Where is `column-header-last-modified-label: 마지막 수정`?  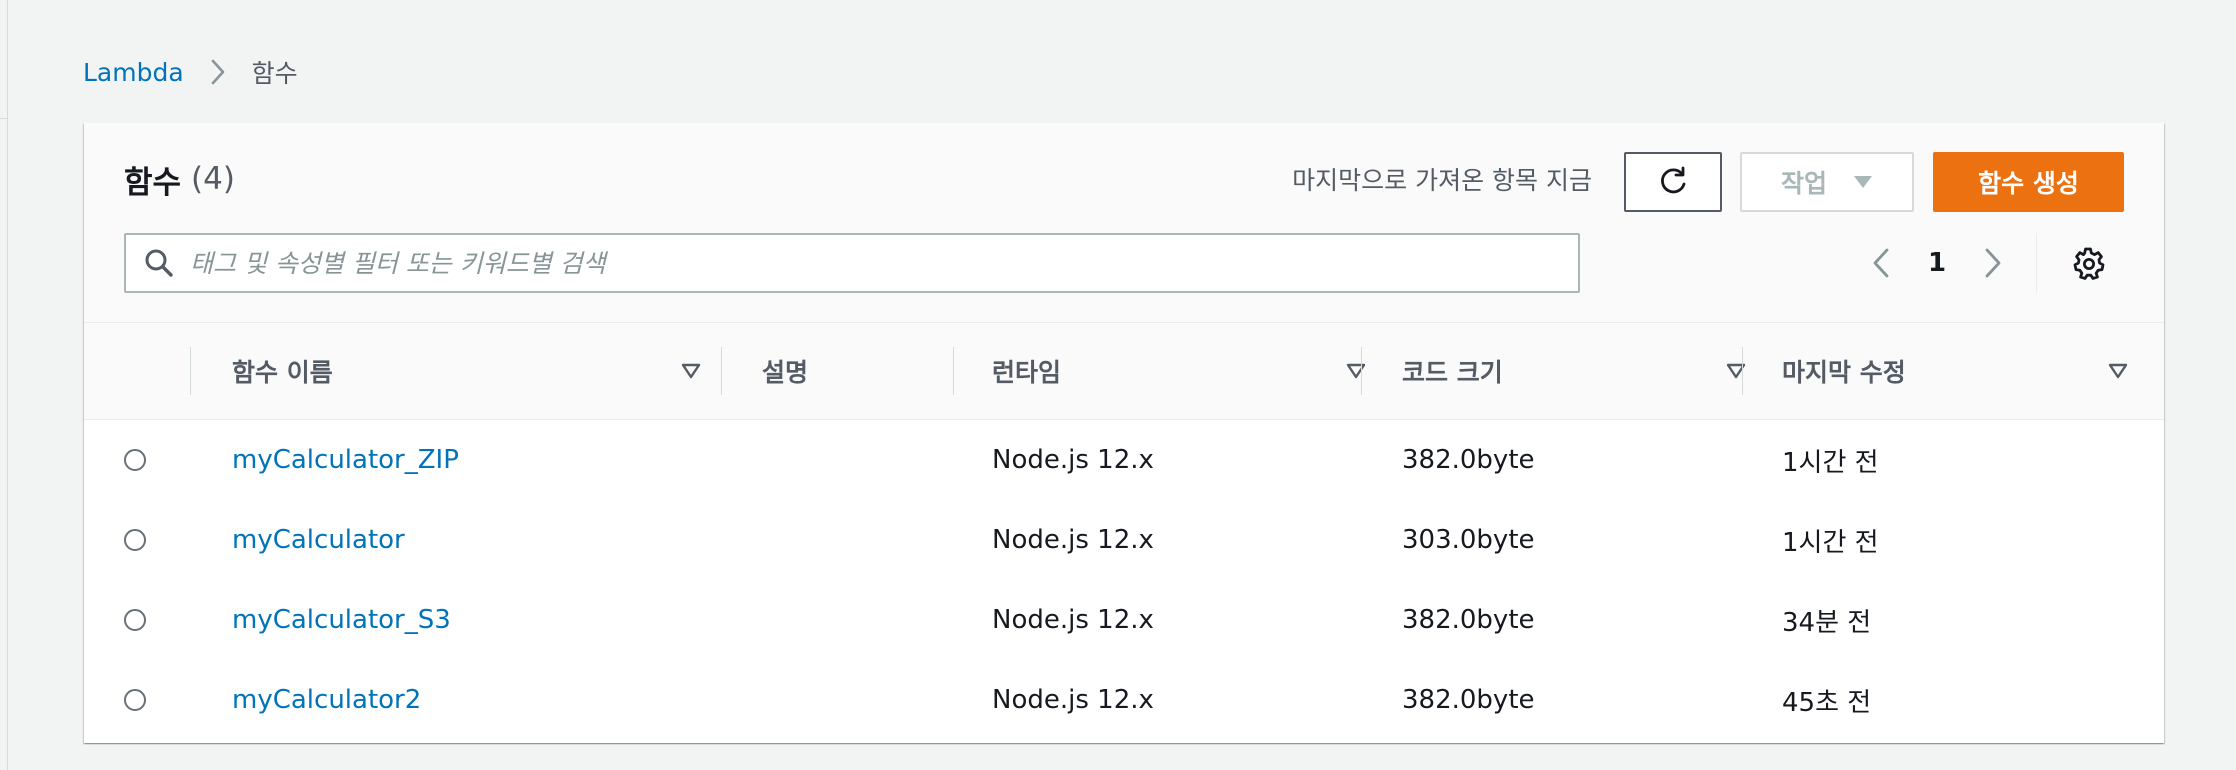 column-header-last-modified-label: 마지막 수정 is located at coordinates (1844, 372).